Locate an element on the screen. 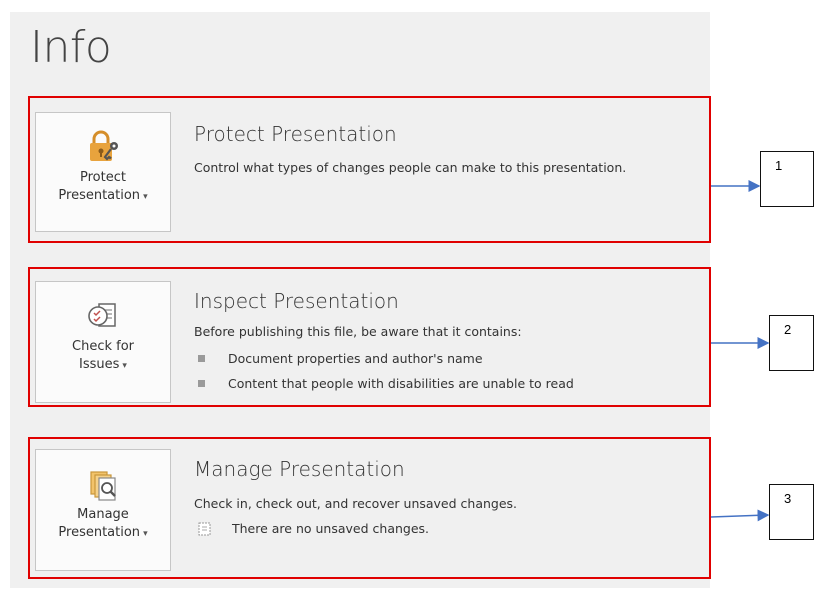 This screenshot has width=814, height=590. callout-box-3: 3 is located at coordinates (791, 512).